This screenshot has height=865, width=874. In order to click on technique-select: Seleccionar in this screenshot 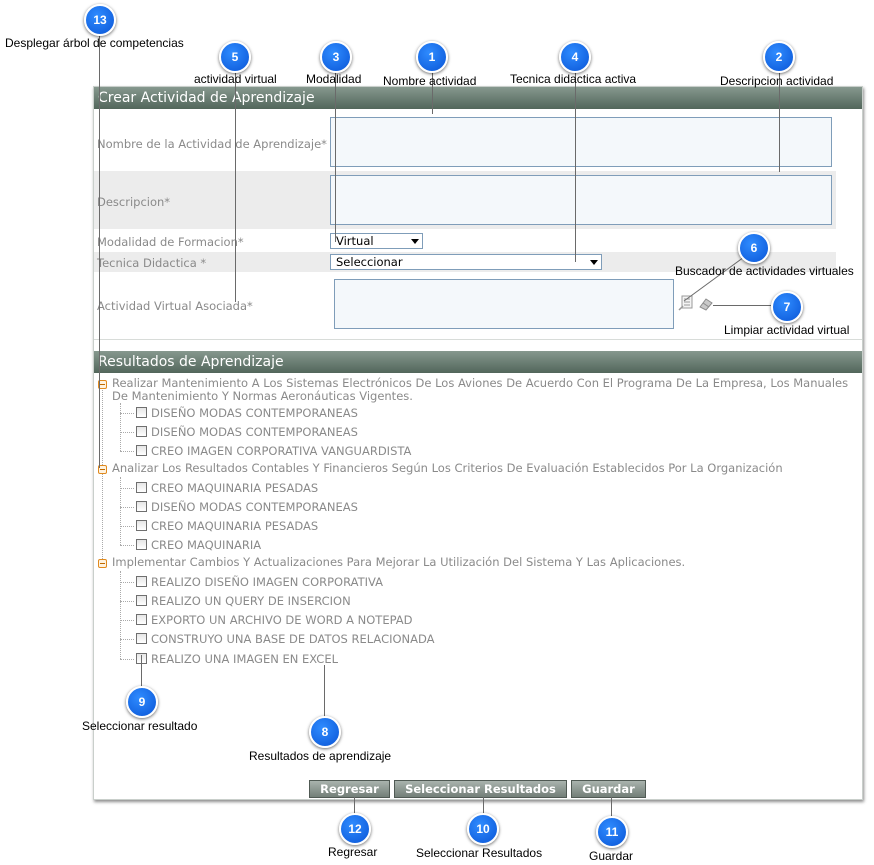, I will do `click(466, 262)`.